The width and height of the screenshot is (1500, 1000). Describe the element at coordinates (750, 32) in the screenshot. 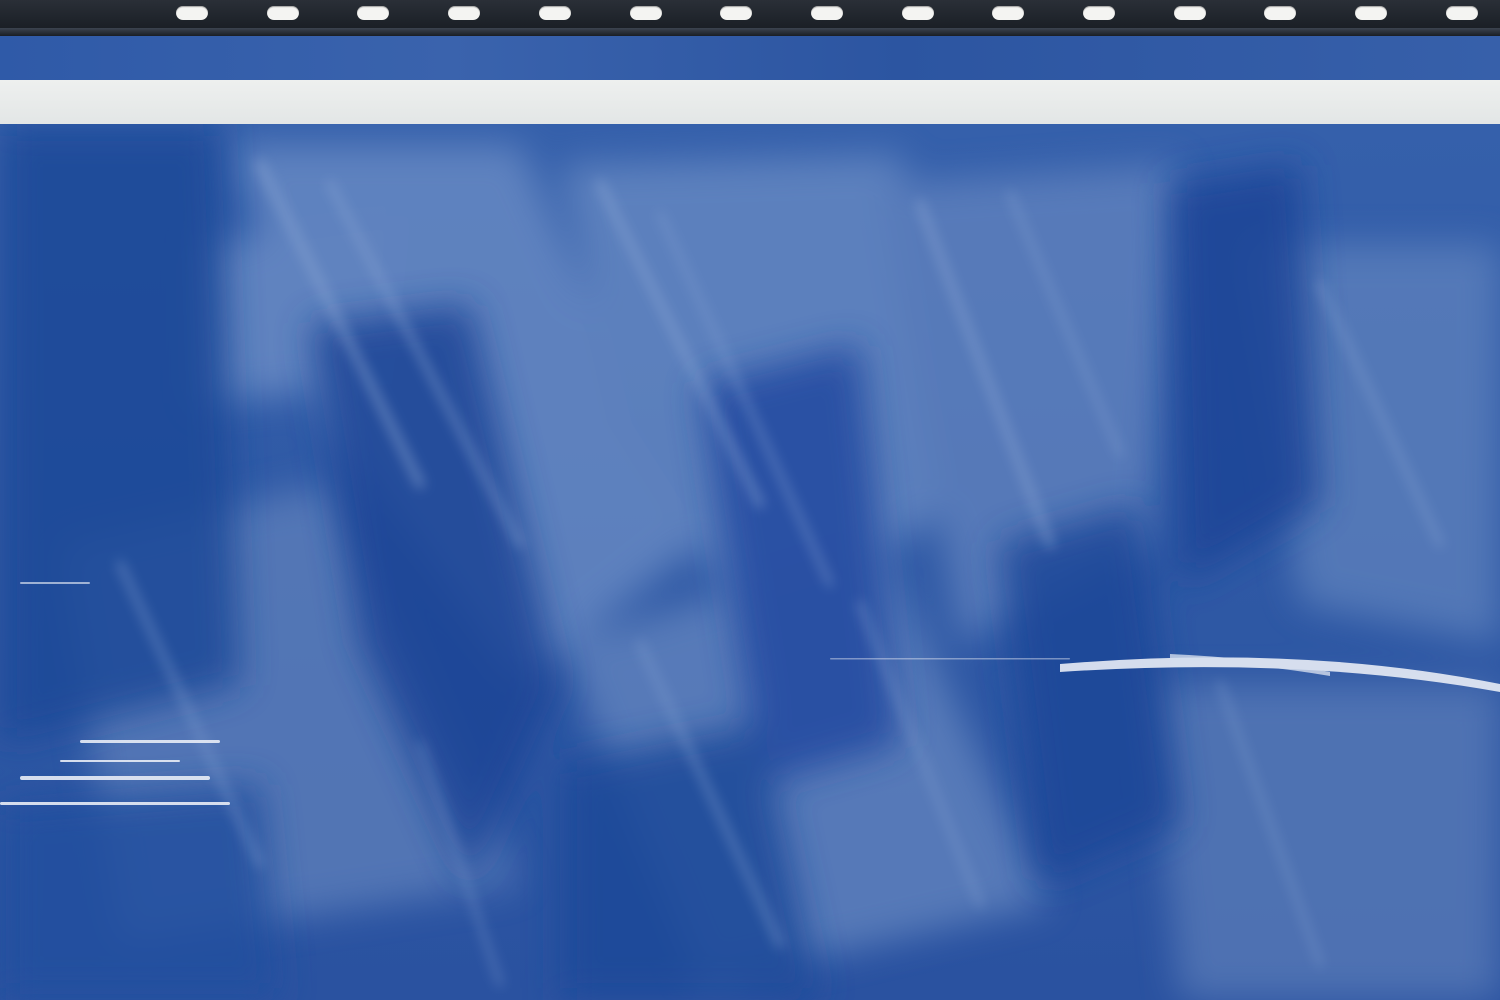

I see `rail-lip` at that location.